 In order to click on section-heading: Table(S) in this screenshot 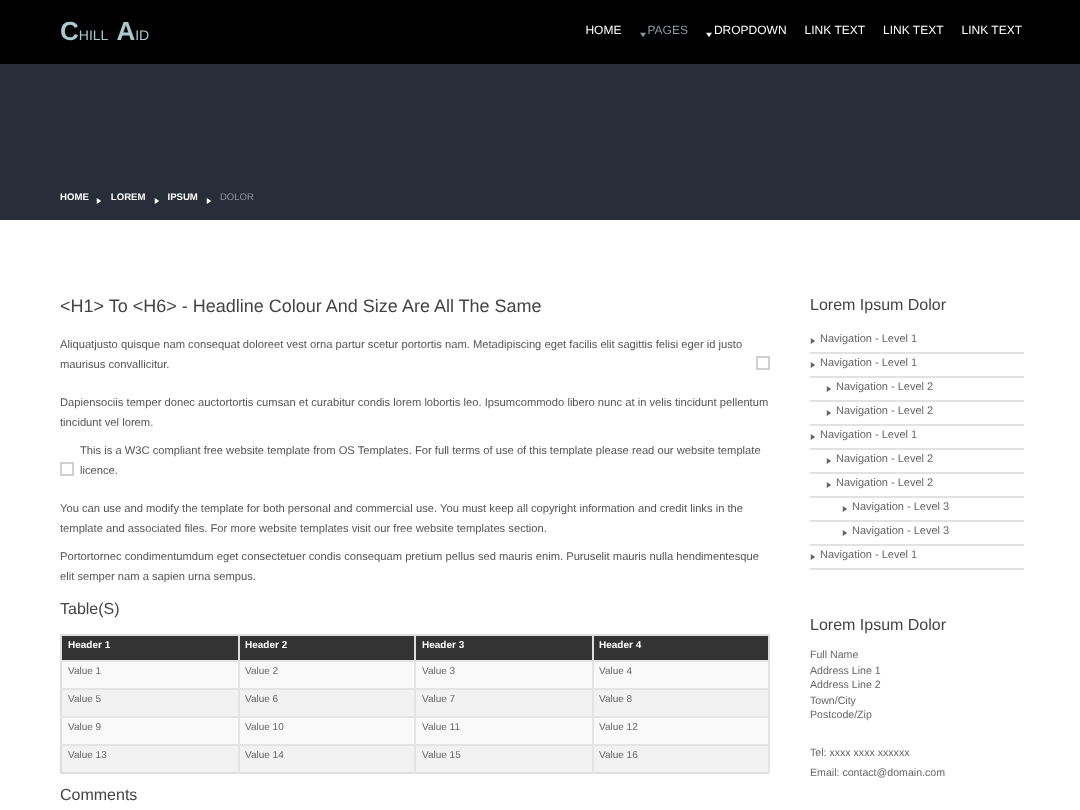, I will do `click(91, 609)`.